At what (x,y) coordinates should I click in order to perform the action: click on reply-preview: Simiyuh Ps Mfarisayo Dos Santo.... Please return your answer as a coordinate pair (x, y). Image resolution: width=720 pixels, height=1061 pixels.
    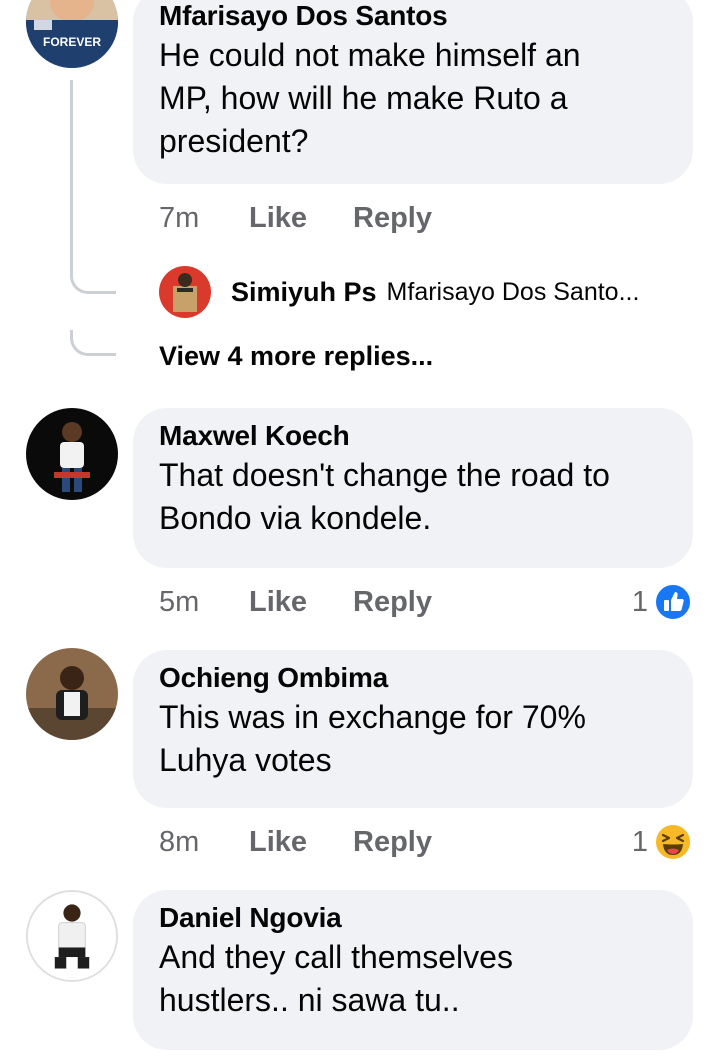
    Looking at the image, I should click on (399, 292).